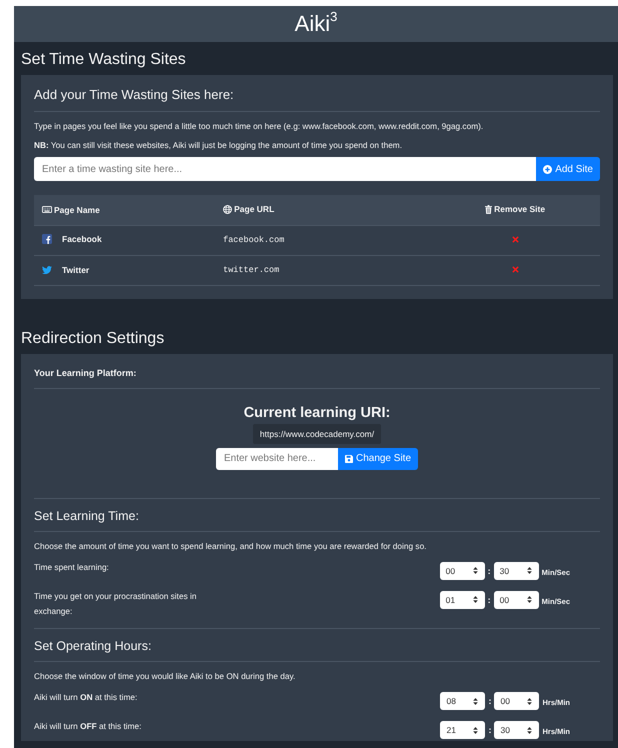 The image size is (618, 748). I want to click on time-label: Aiki will turn OFF at this time:, so click(88, 726).